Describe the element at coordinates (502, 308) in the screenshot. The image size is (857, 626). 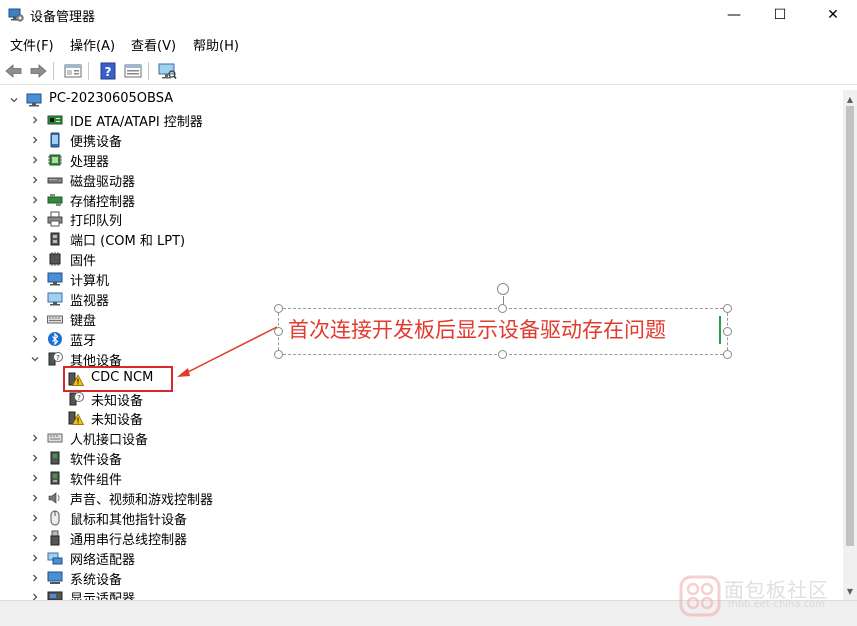
I see `resize-handle-tm` at that location.